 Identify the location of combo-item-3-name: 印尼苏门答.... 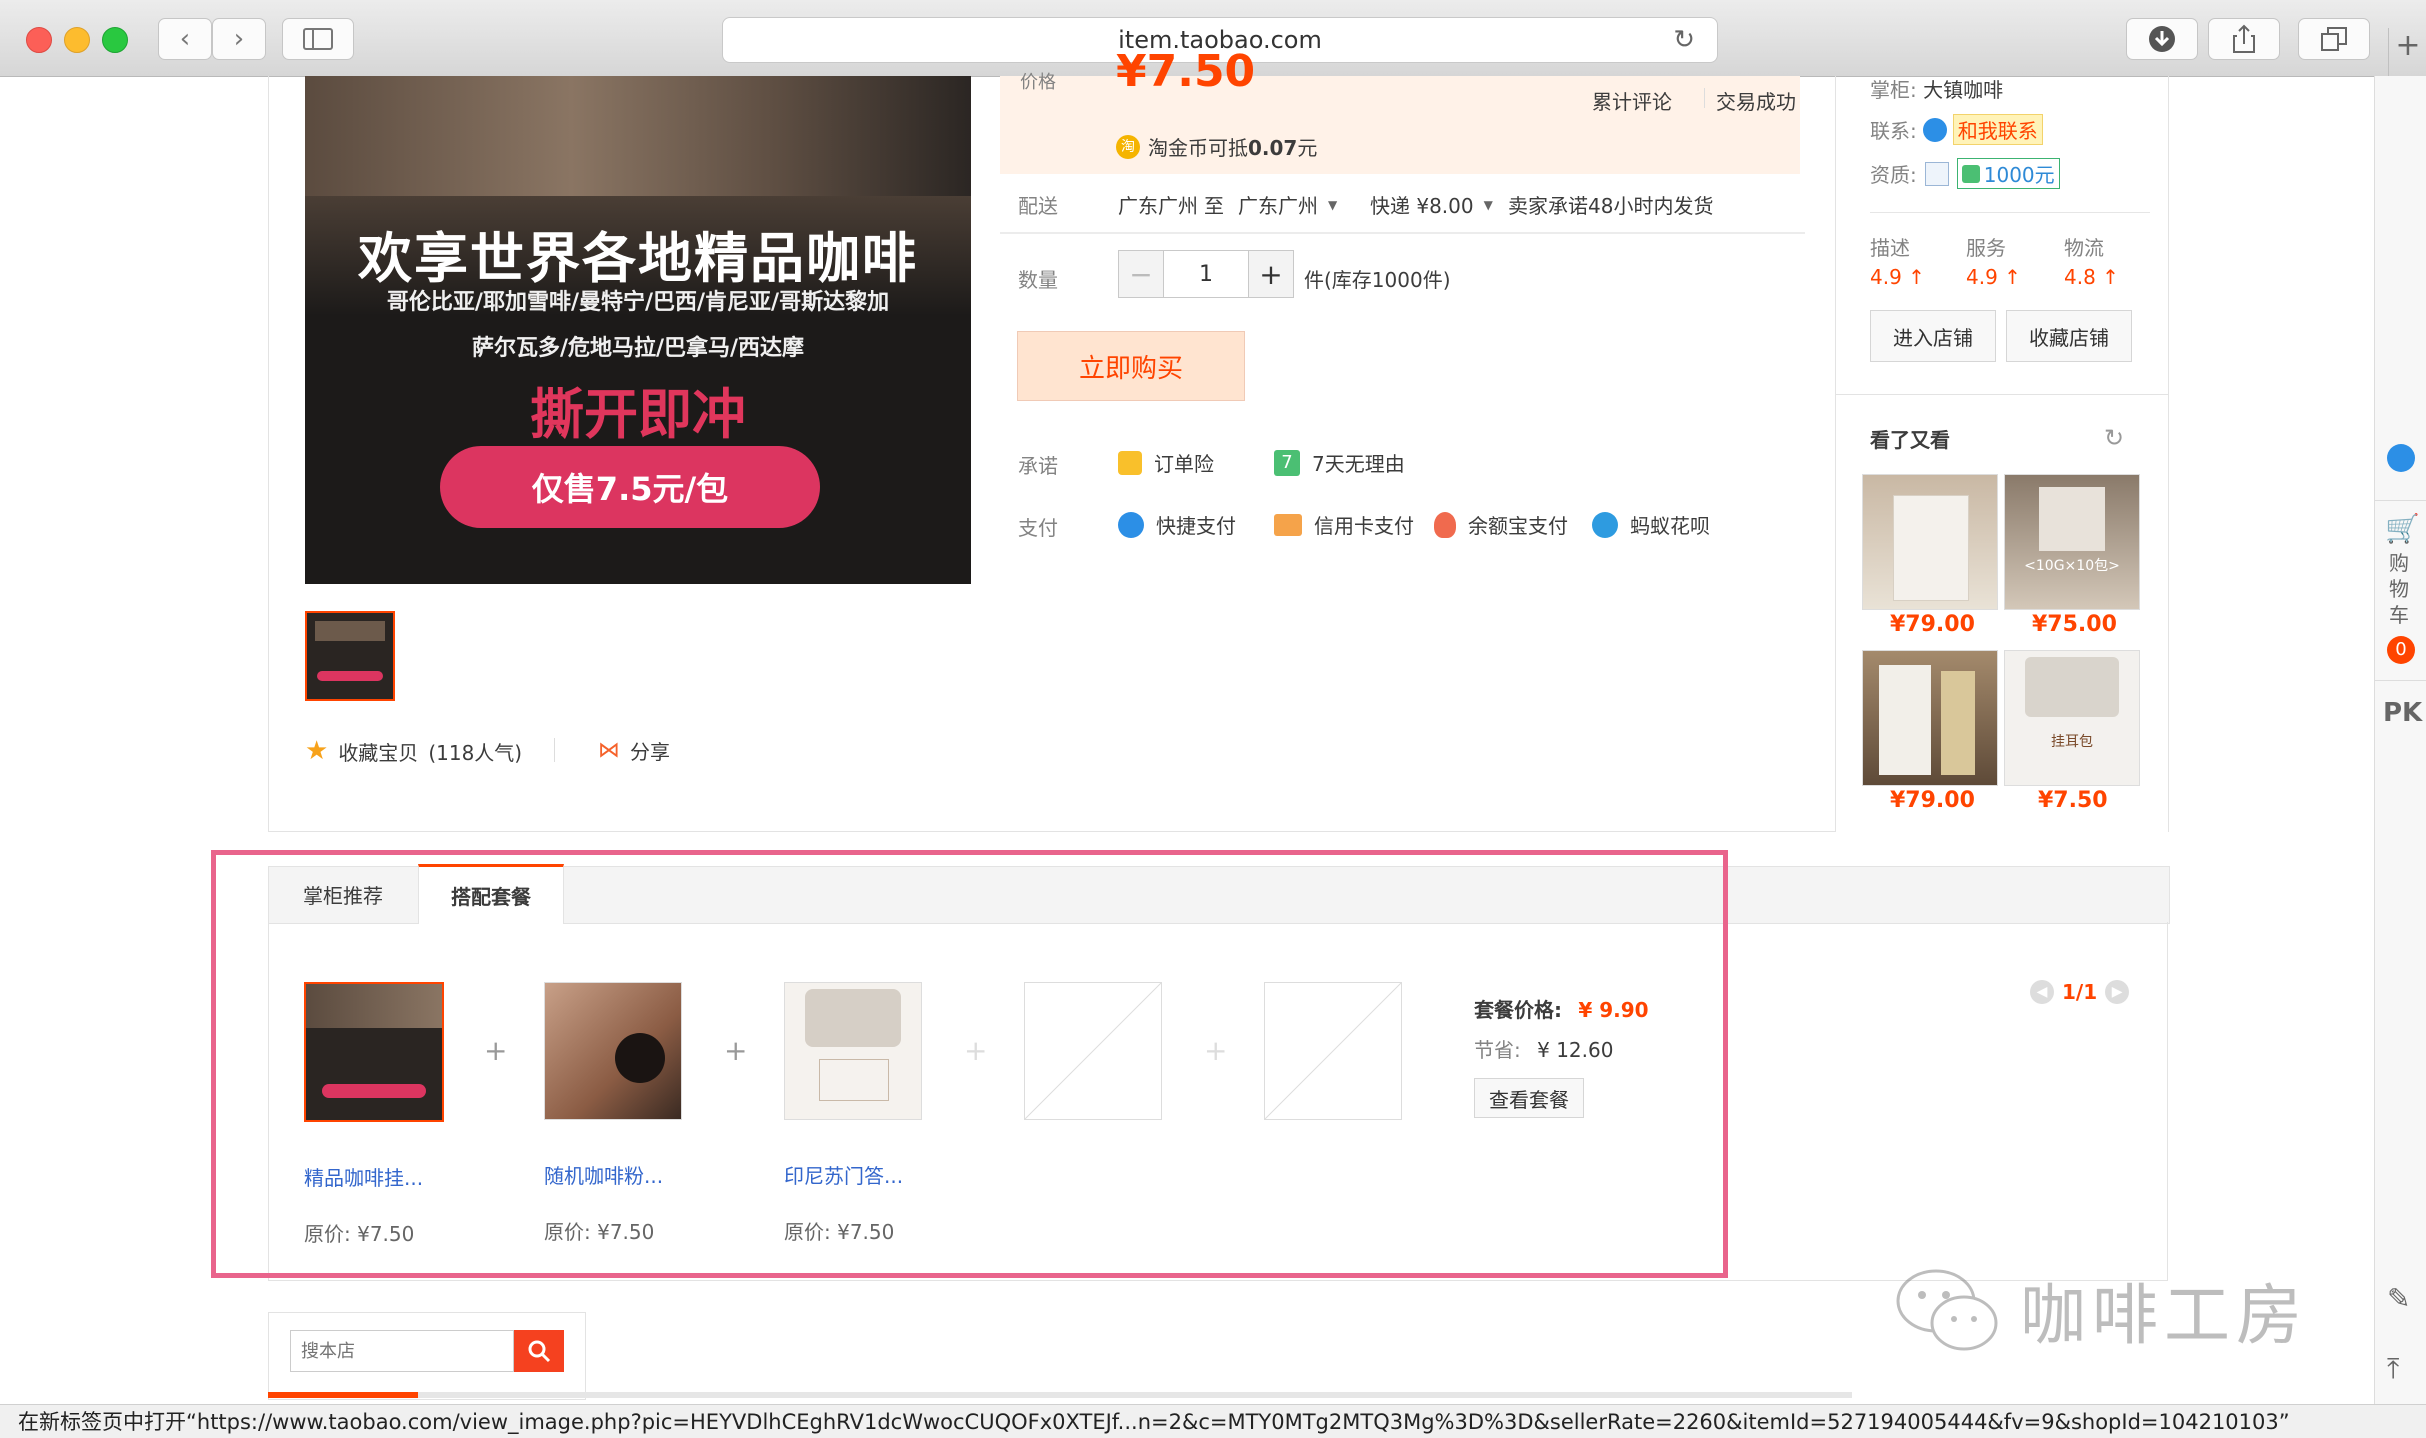
(843, 1174).